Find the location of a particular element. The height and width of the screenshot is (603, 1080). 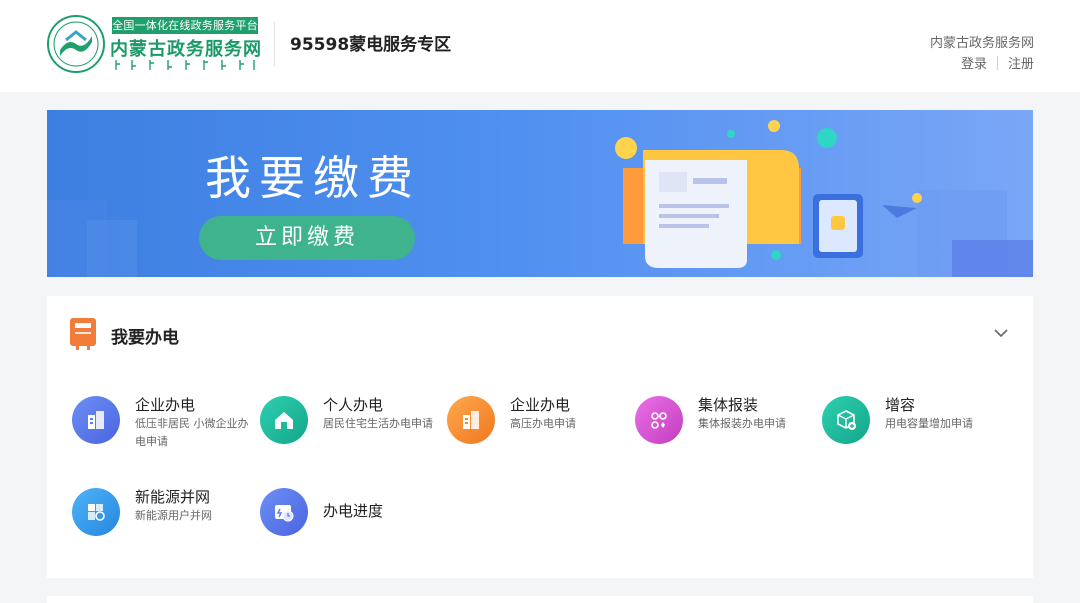

mongolian-script-decoration is located at coordinates (185, 65).